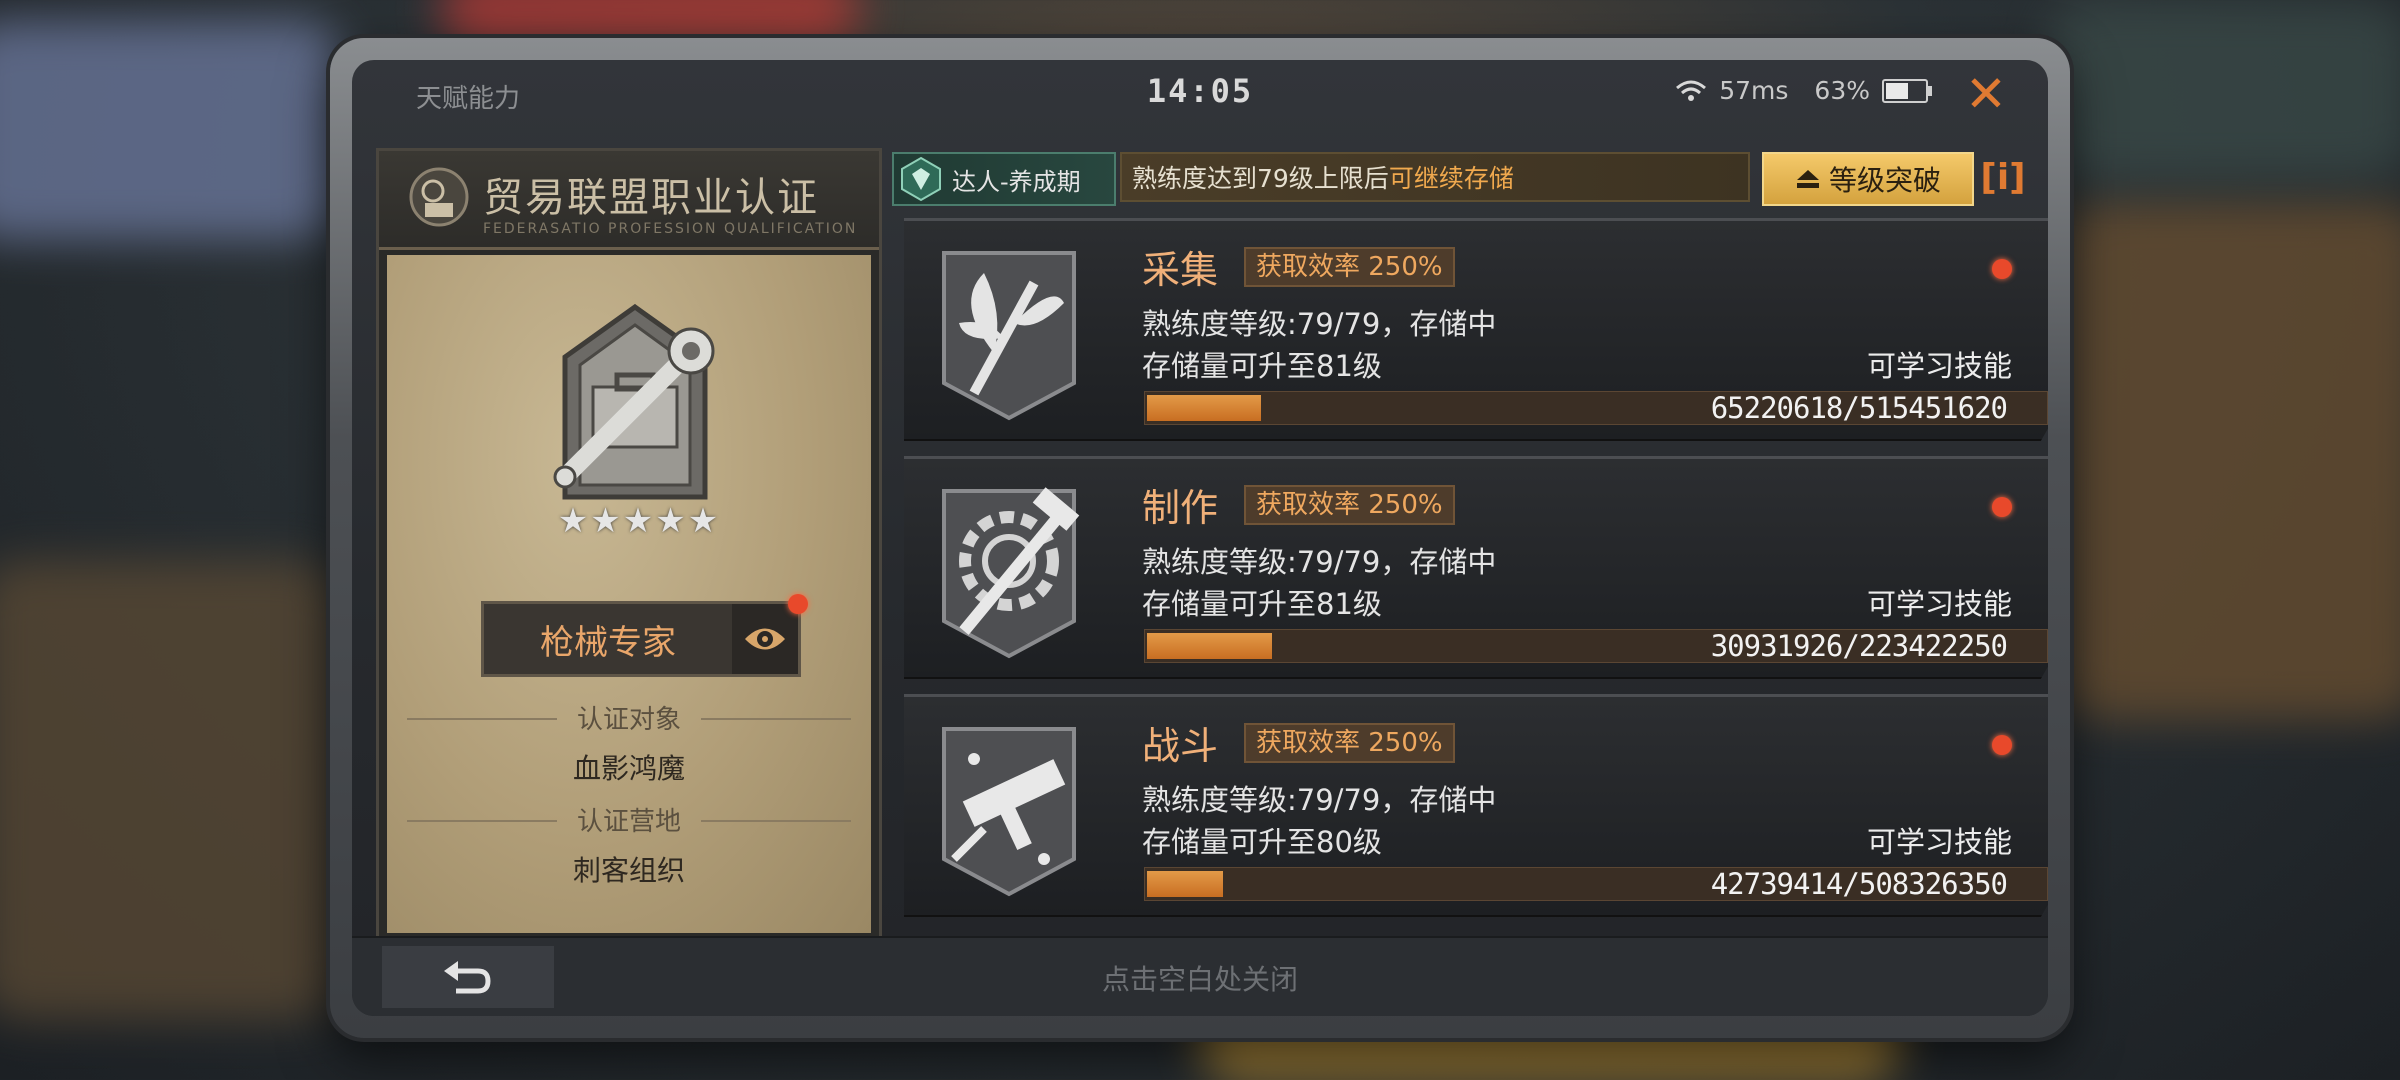  I want to click on gear-hammer-icon, so click(1011, 573).